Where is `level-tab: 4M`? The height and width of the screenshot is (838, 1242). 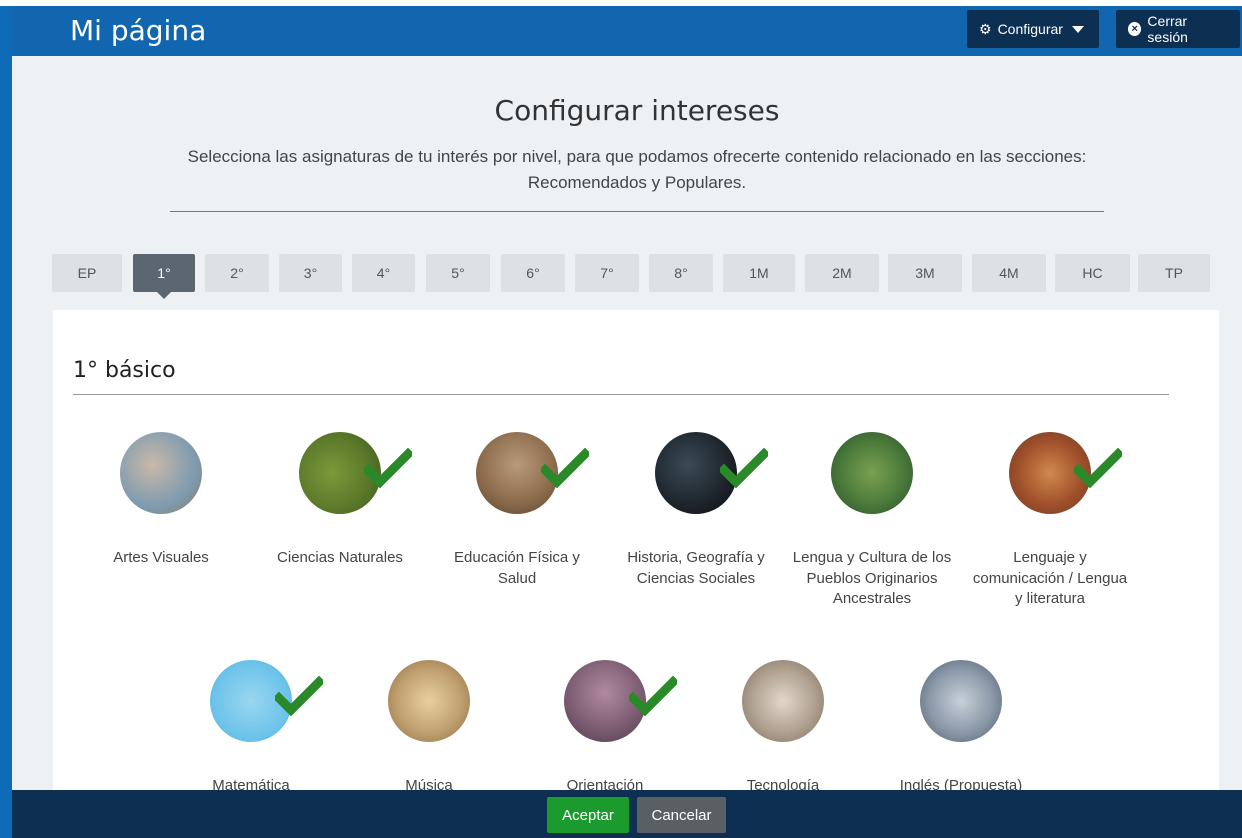 level-tab: 4M is located at coordinates (1009, 273).